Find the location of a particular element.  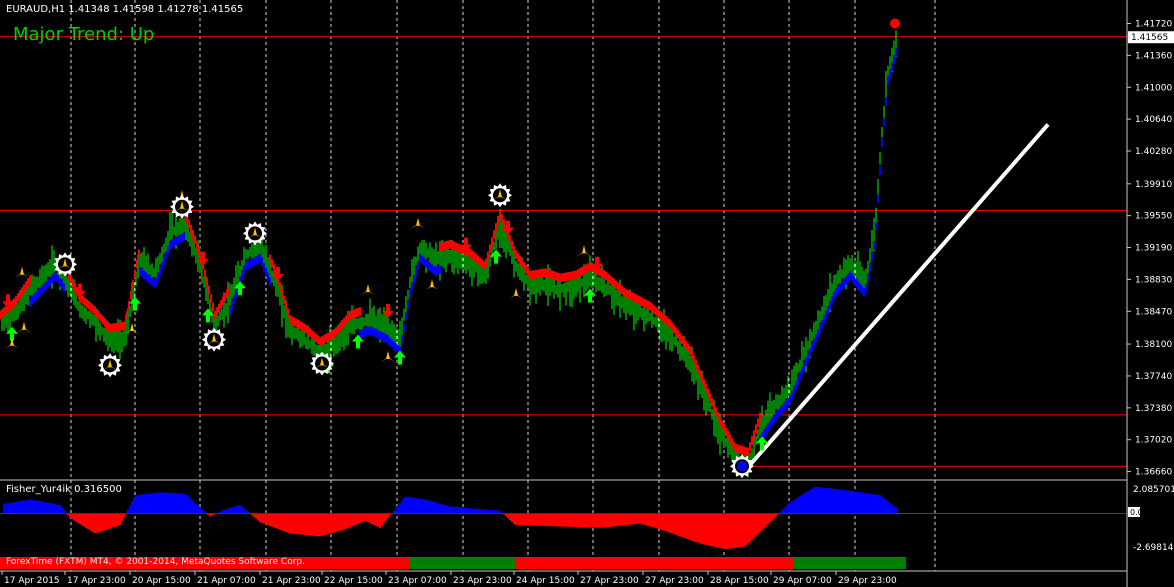

price-tick-label: 1.36660 is located at coordinates (1153, 473).